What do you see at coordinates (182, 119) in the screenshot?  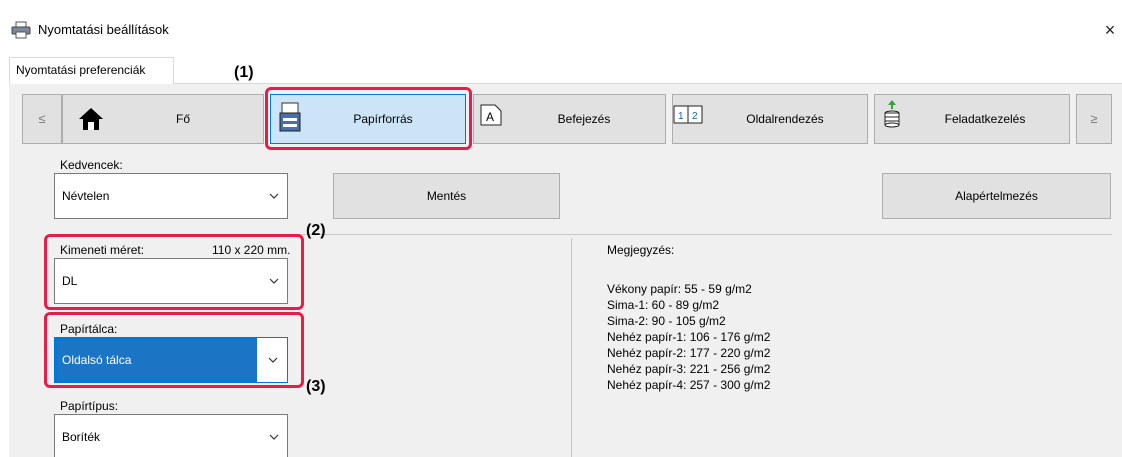 I see `nav-item-label: Fő` at bounding box center [182, 119].